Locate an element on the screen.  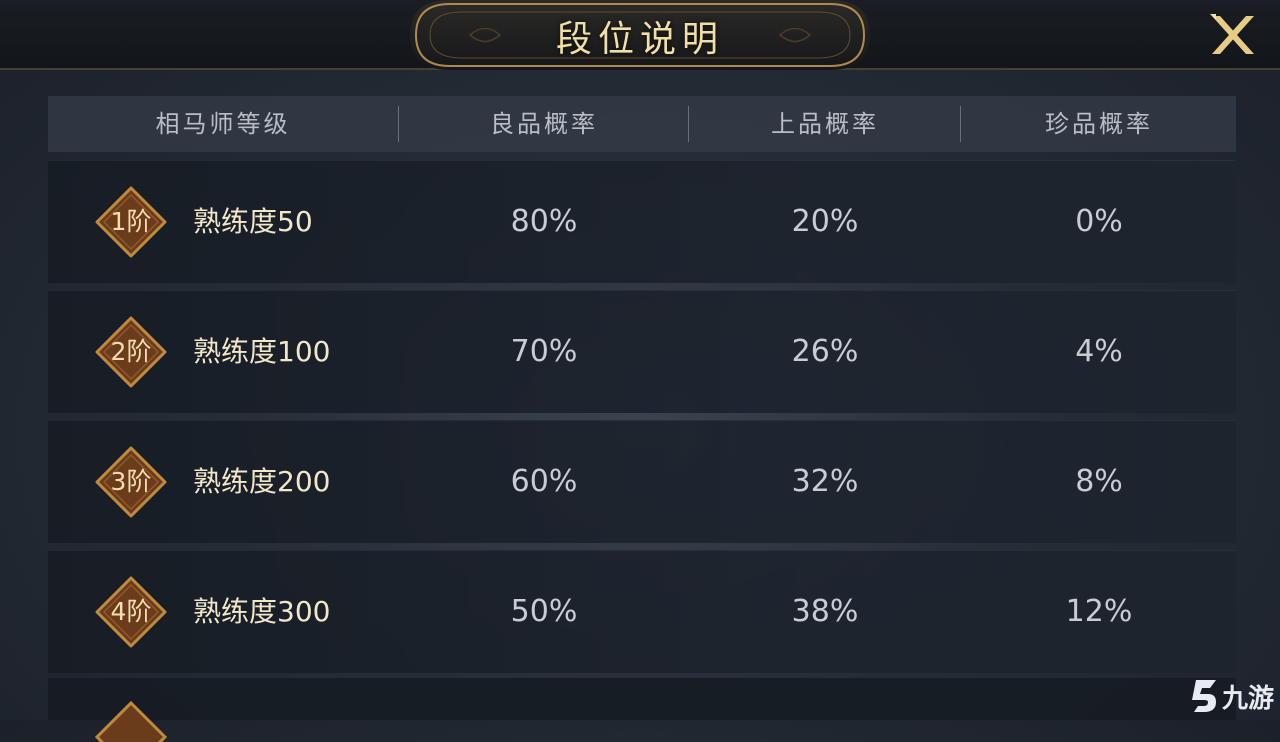
watermark-text: 九游 is located at coordinates (1248, 699).